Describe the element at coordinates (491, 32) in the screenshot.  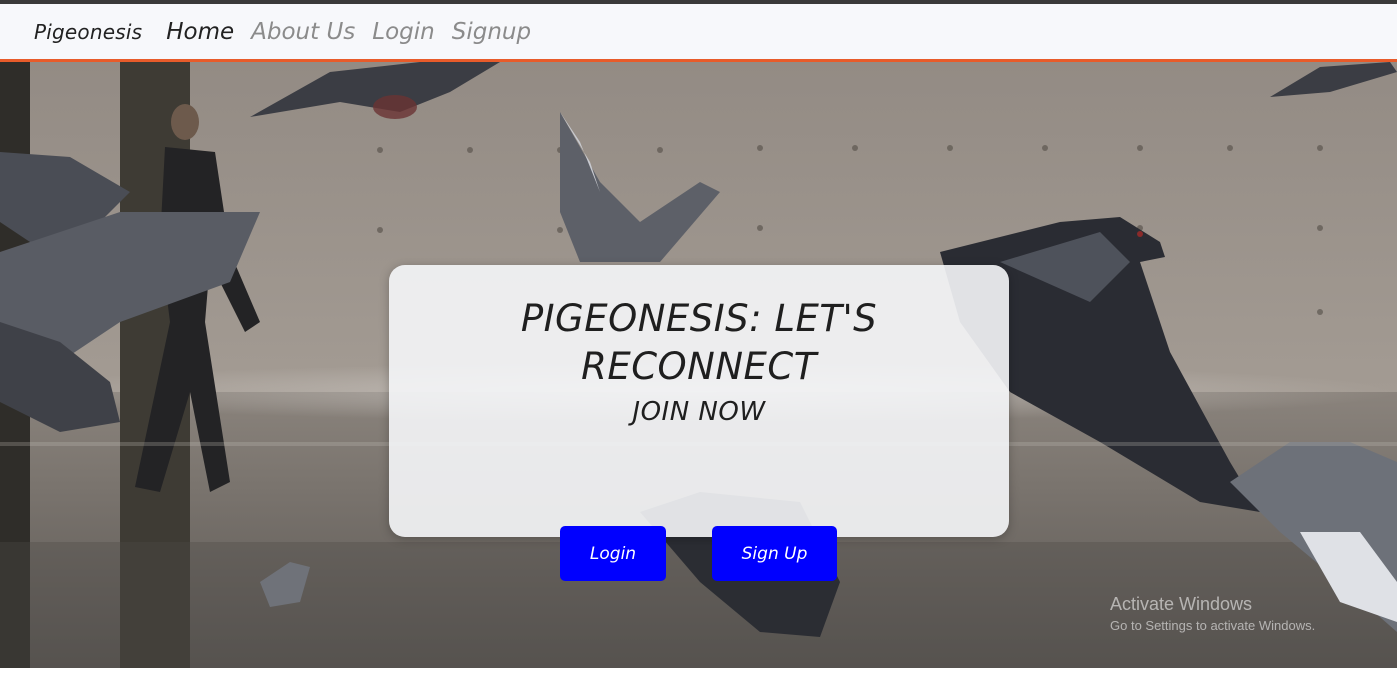
I see `nav-link-signup: Signup` at that location.